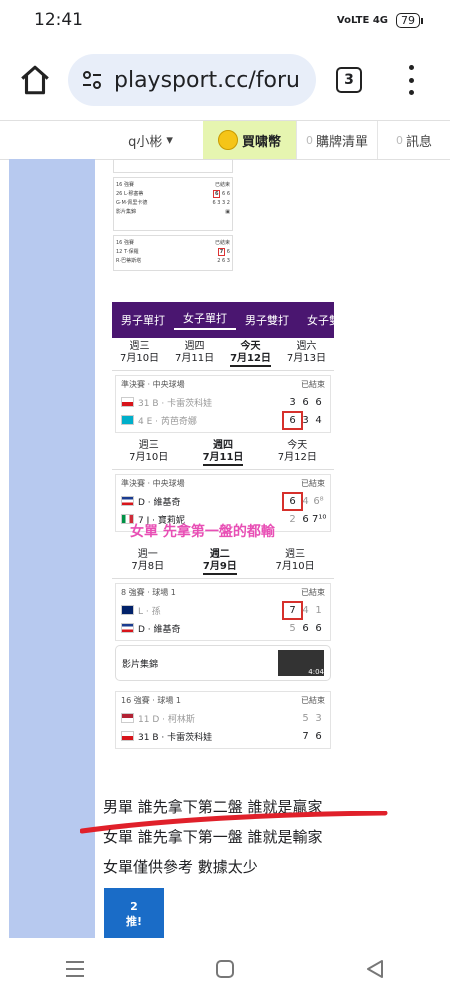 Image resolution: width=450 pixels, height=1000 pixels. I want to click on video-thumbnail: 4:04, so click(301, 663).